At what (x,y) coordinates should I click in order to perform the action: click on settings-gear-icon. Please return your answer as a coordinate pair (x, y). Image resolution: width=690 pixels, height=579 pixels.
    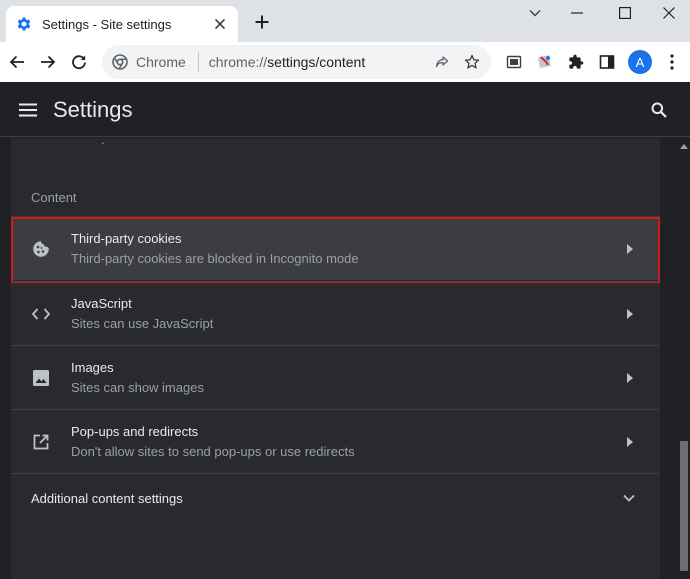
    Looking at the image, I should click on (24, 24).